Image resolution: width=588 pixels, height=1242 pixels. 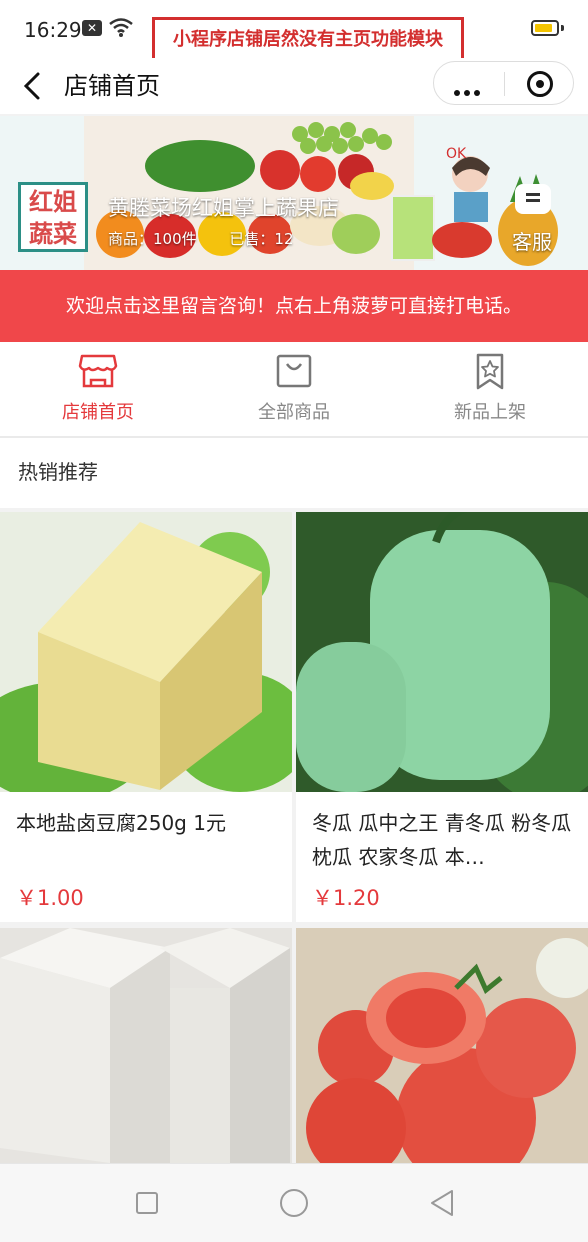 What do you see at coordinates (294, 306) in the screenshot?
I see `notice-banner: 欢迎点击这里留言咨询！点右上角菠萝可直接打电话。` at bounding box center [294, 306].